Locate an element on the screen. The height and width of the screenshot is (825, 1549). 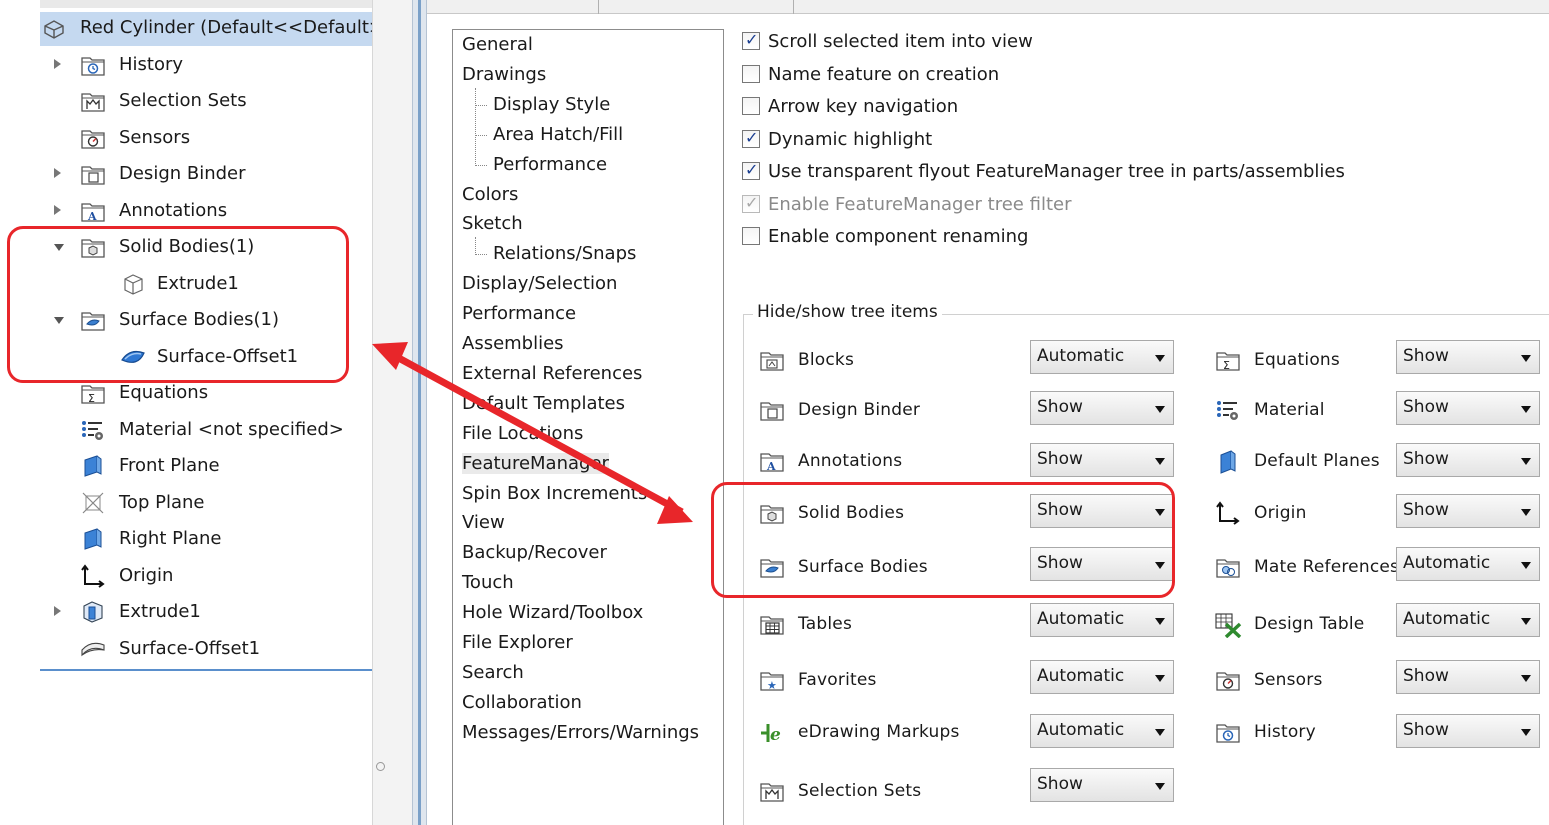
category-item: Relations/Snaps is located at coordinates (555, 253).